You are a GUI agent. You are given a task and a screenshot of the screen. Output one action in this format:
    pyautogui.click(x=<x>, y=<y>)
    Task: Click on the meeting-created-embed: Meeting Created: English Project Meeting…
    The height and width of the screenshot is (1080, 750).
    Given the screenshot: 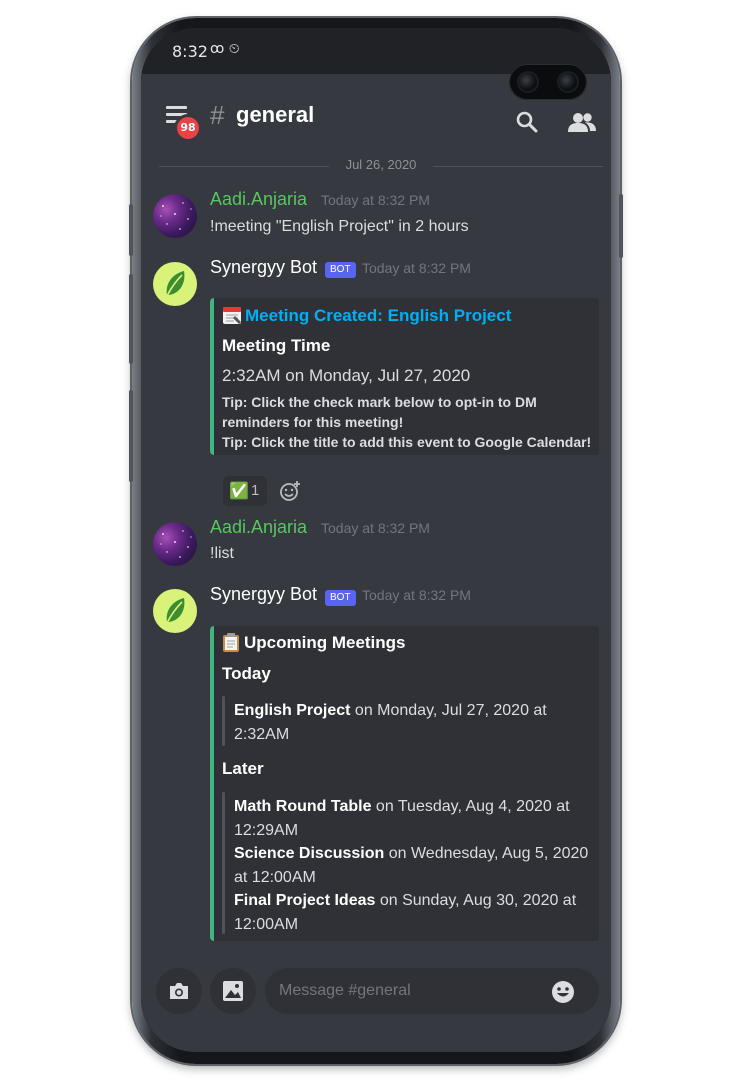 What is the action you would take?
    pyautogui.click(x=404, y=376)
    